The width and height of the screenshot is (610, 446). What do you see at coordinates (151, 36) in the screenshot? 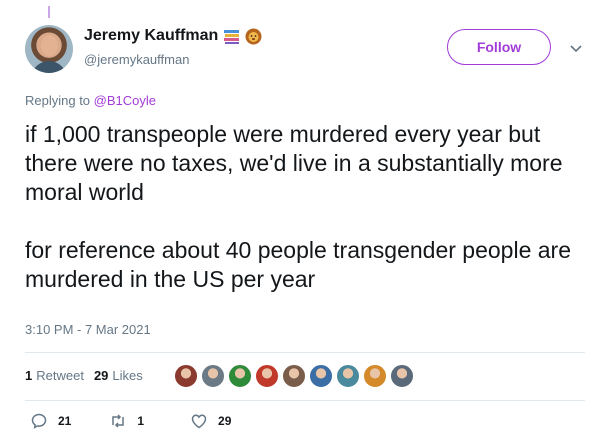
I see `author-display-name: Jeremy Kauffman` at bounding box center [151, 36].